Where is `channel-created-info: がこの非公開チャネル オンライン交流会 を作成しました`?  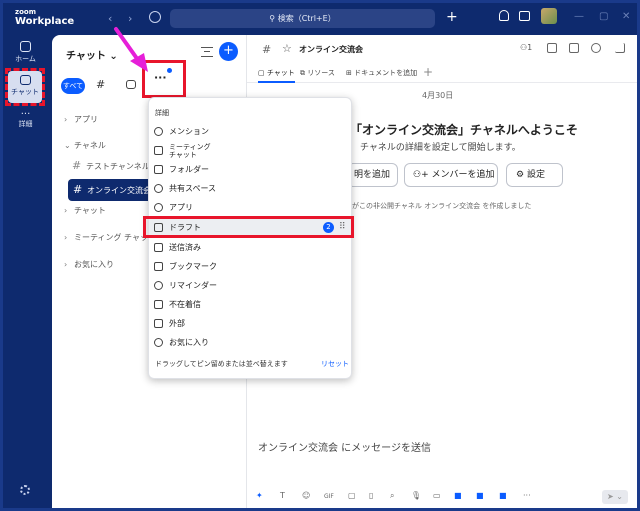
channel-created-info: がこの非公開チャネル オンライン交流会 を作成しました is located at coordinates (442, 206).